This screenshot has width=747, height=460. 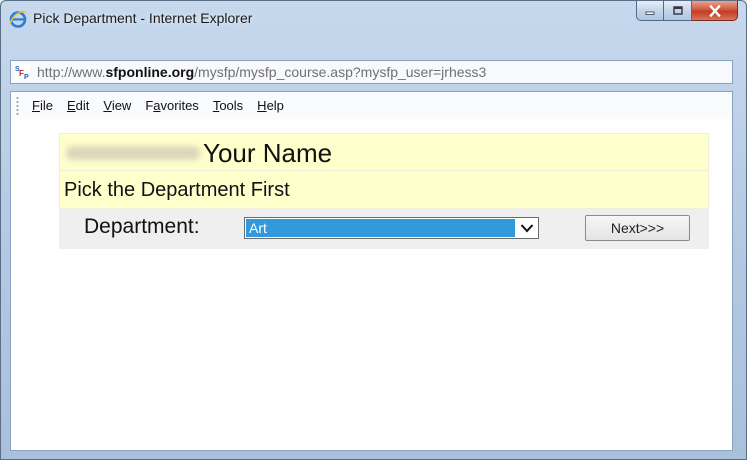 I want to click on window-title: Pick Department - Internet Explorer, so click(x=143, y=18).